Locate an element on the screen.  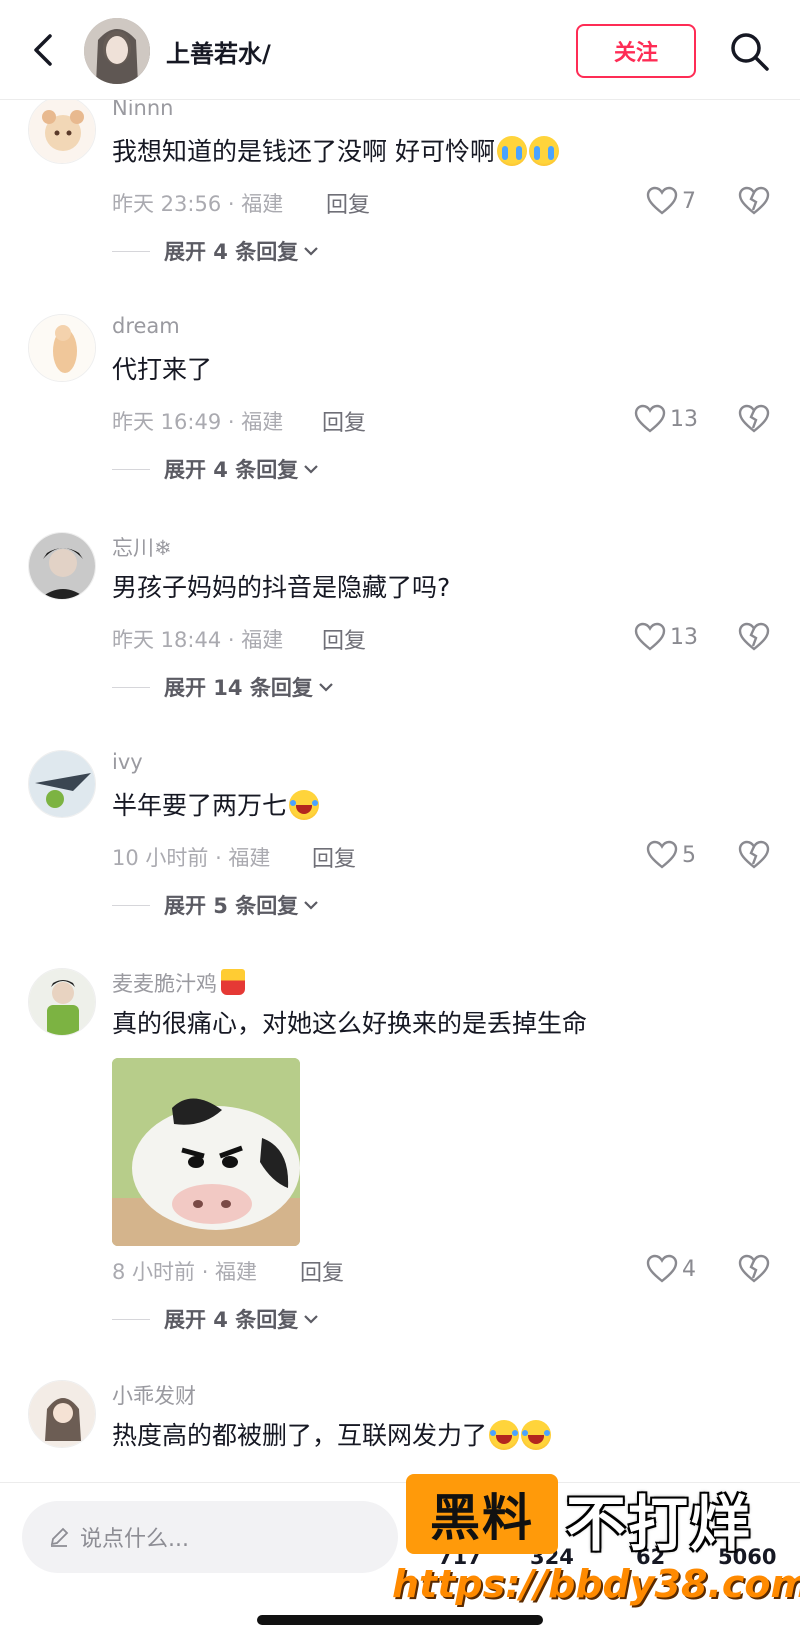
comment-username: 小乖发财 is located at coordinates (154, 1395).